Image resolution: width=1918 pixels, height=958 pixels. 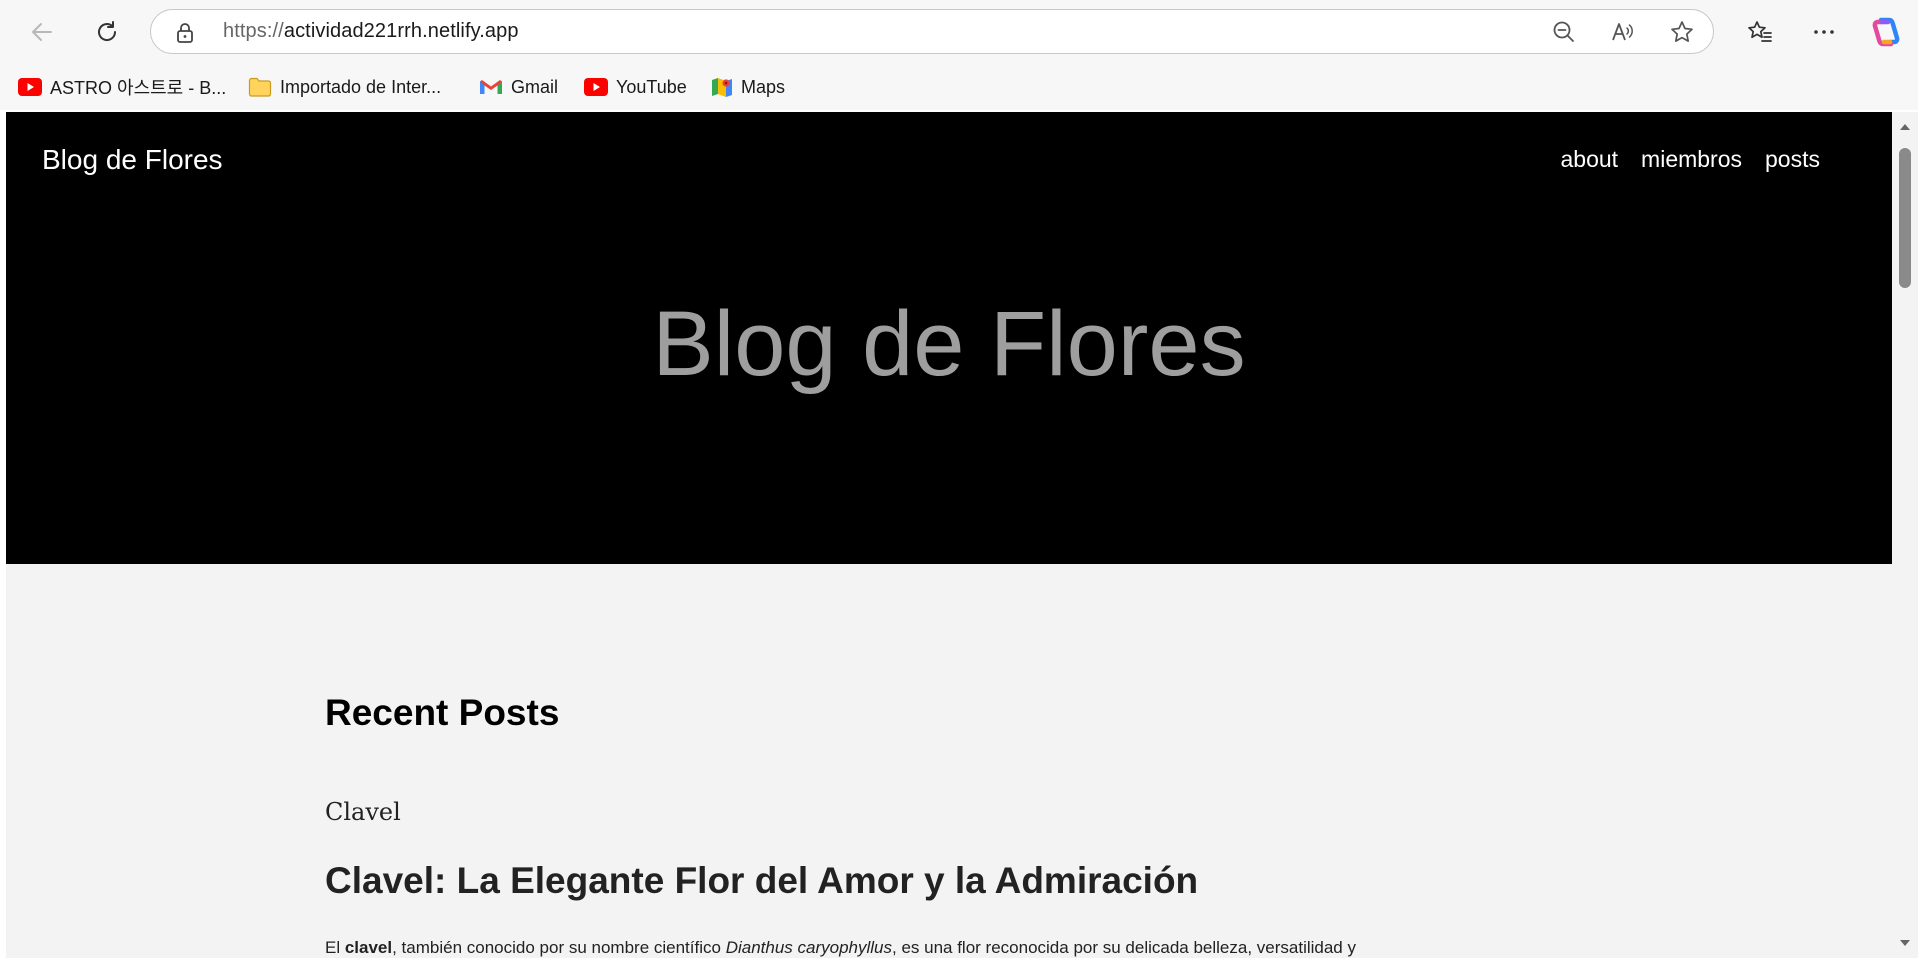 I want to click on hero-title: Blog de Flores, so click(x=949, y=344).